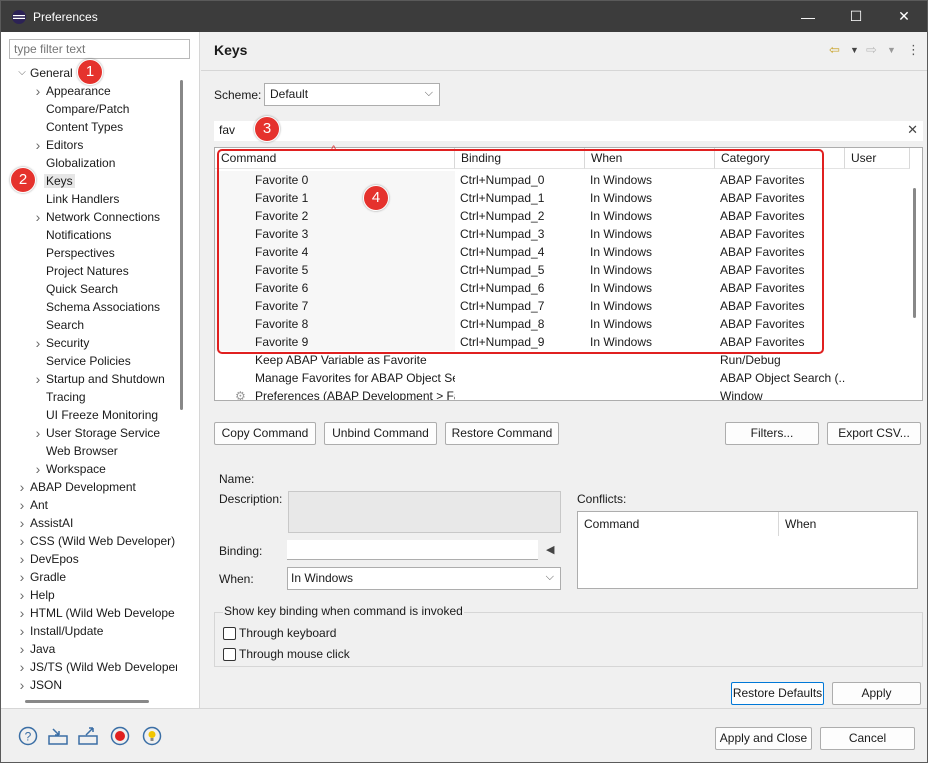  Describe the element at coordinates (424, 578) in the screenshot. I see `when-select: In Windows ⌵` at that location.